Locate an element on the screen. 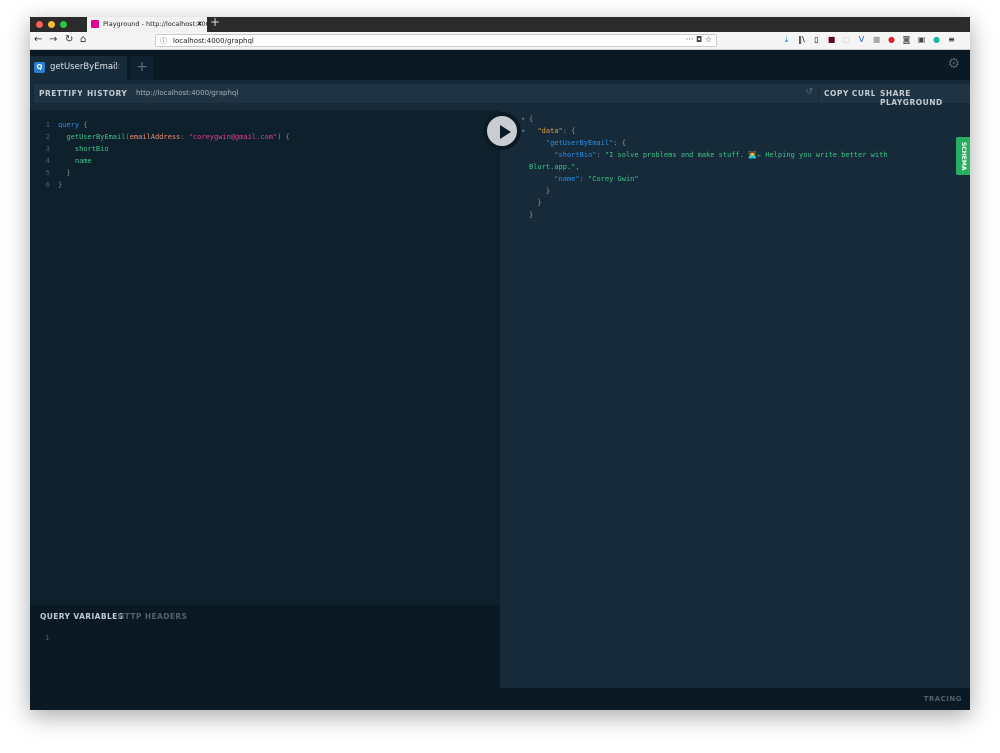 The image size is (1000, 753). tab-query-variables: QUERY VARIABLES is located at coordinates (82, 616).